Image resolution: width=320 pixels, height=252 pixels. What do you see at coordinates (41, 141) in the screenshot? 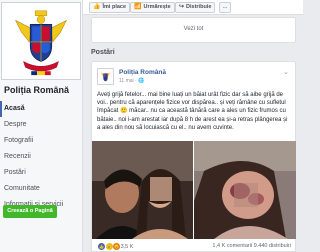
I see `sidebar-item-photos: Fotografii` at bounding box center [41, 141].